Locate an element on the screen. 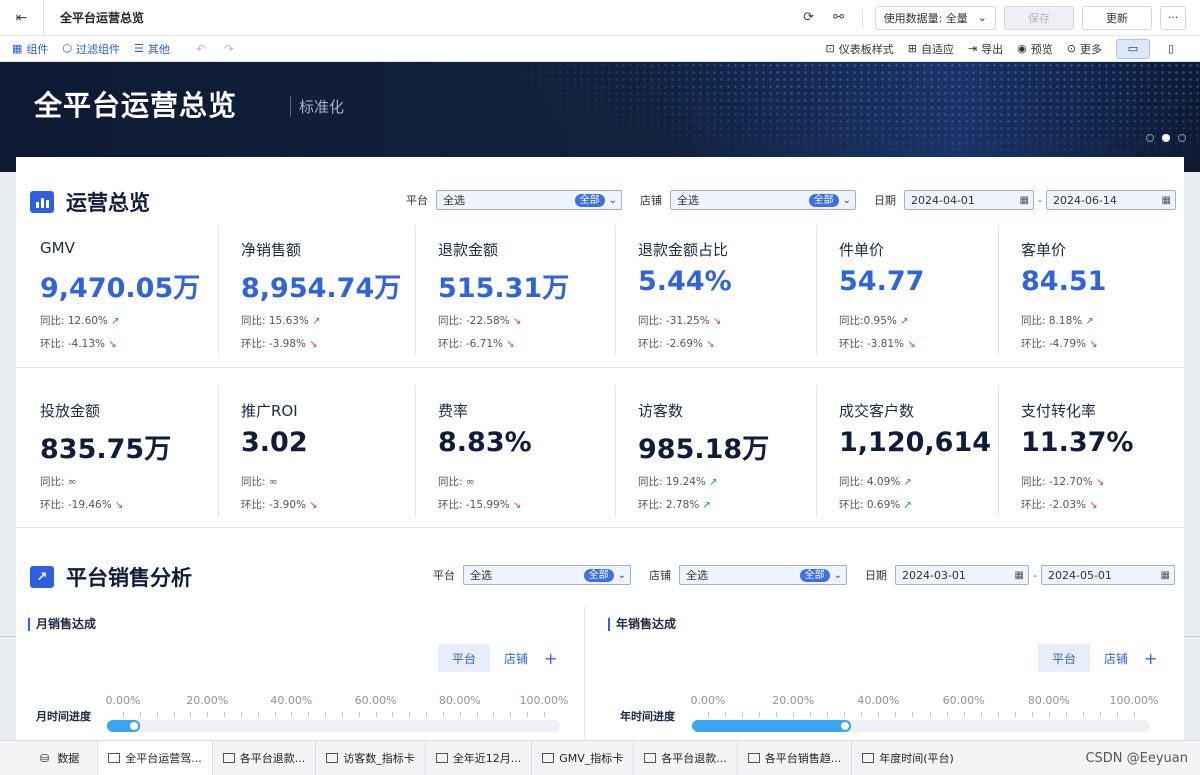 The height and width of the screenshot is (775, 1200). preview-button: ◉ 预览 is located at coordinates (1035, 49).